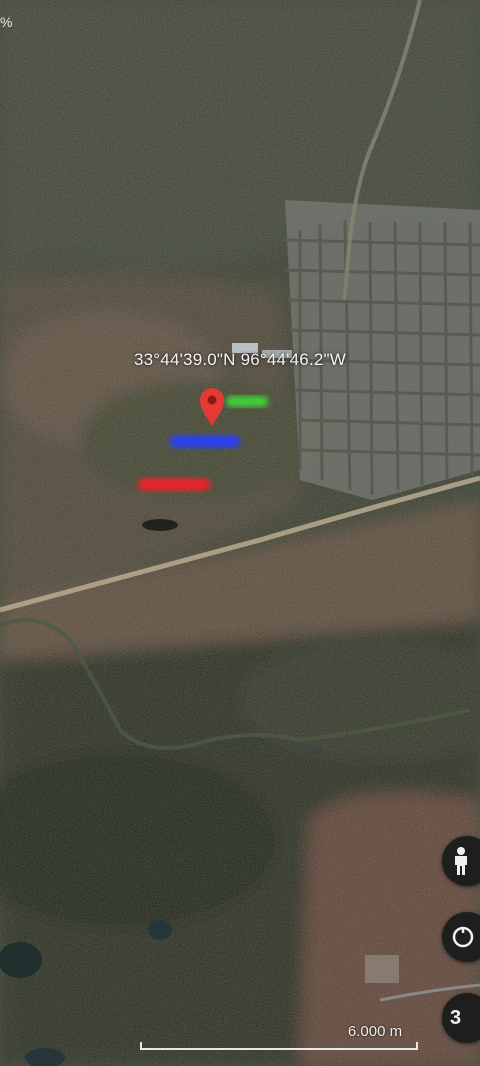 This screenshot has width=480, height=1066. I want to click on coordinate-label: 33°44'39.0"N 96°44'46.2"W, so click(239, 359).